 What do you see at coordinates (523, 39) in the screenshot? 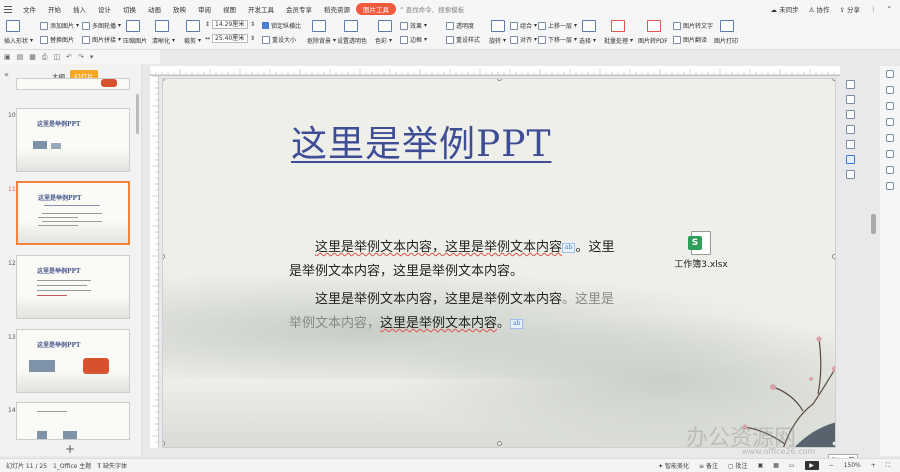
I see `align-button: 对齐 ▾` at bounding box center [523, 39].